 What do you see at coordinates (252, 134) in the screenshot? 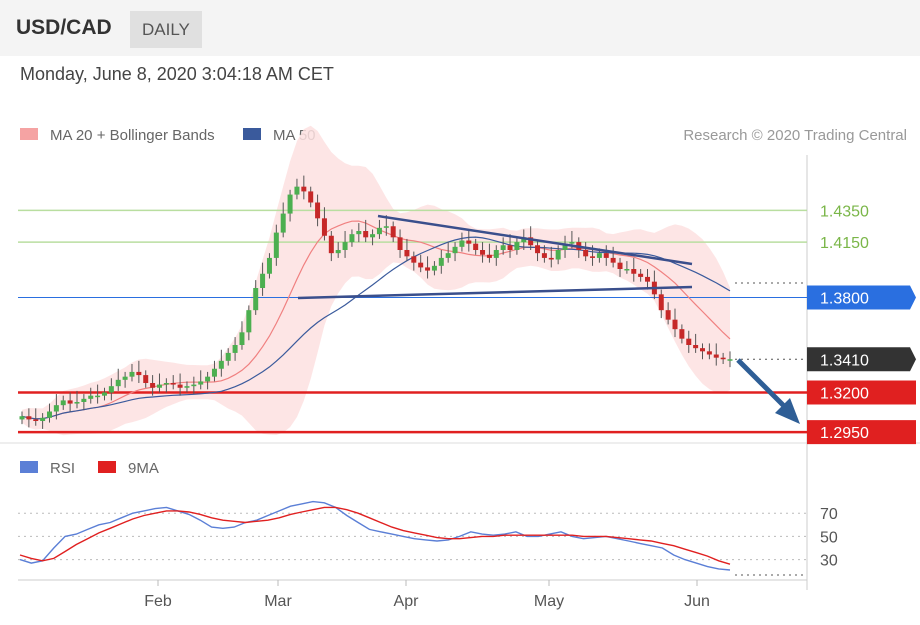
I see `ma50-legend-swatch` at bounding box center [252, 134].